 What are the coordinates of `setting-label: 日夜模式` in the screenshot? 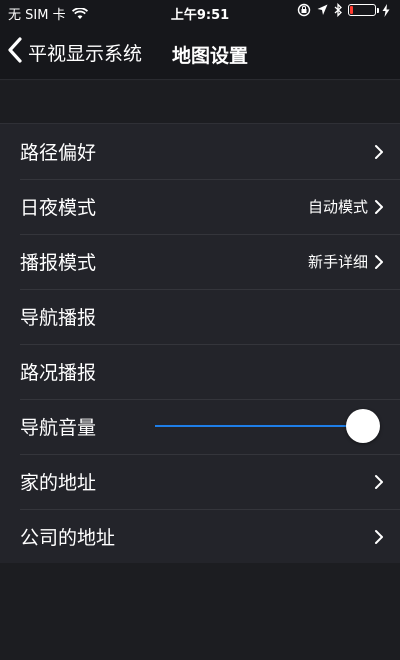 It's located at (58, 208).